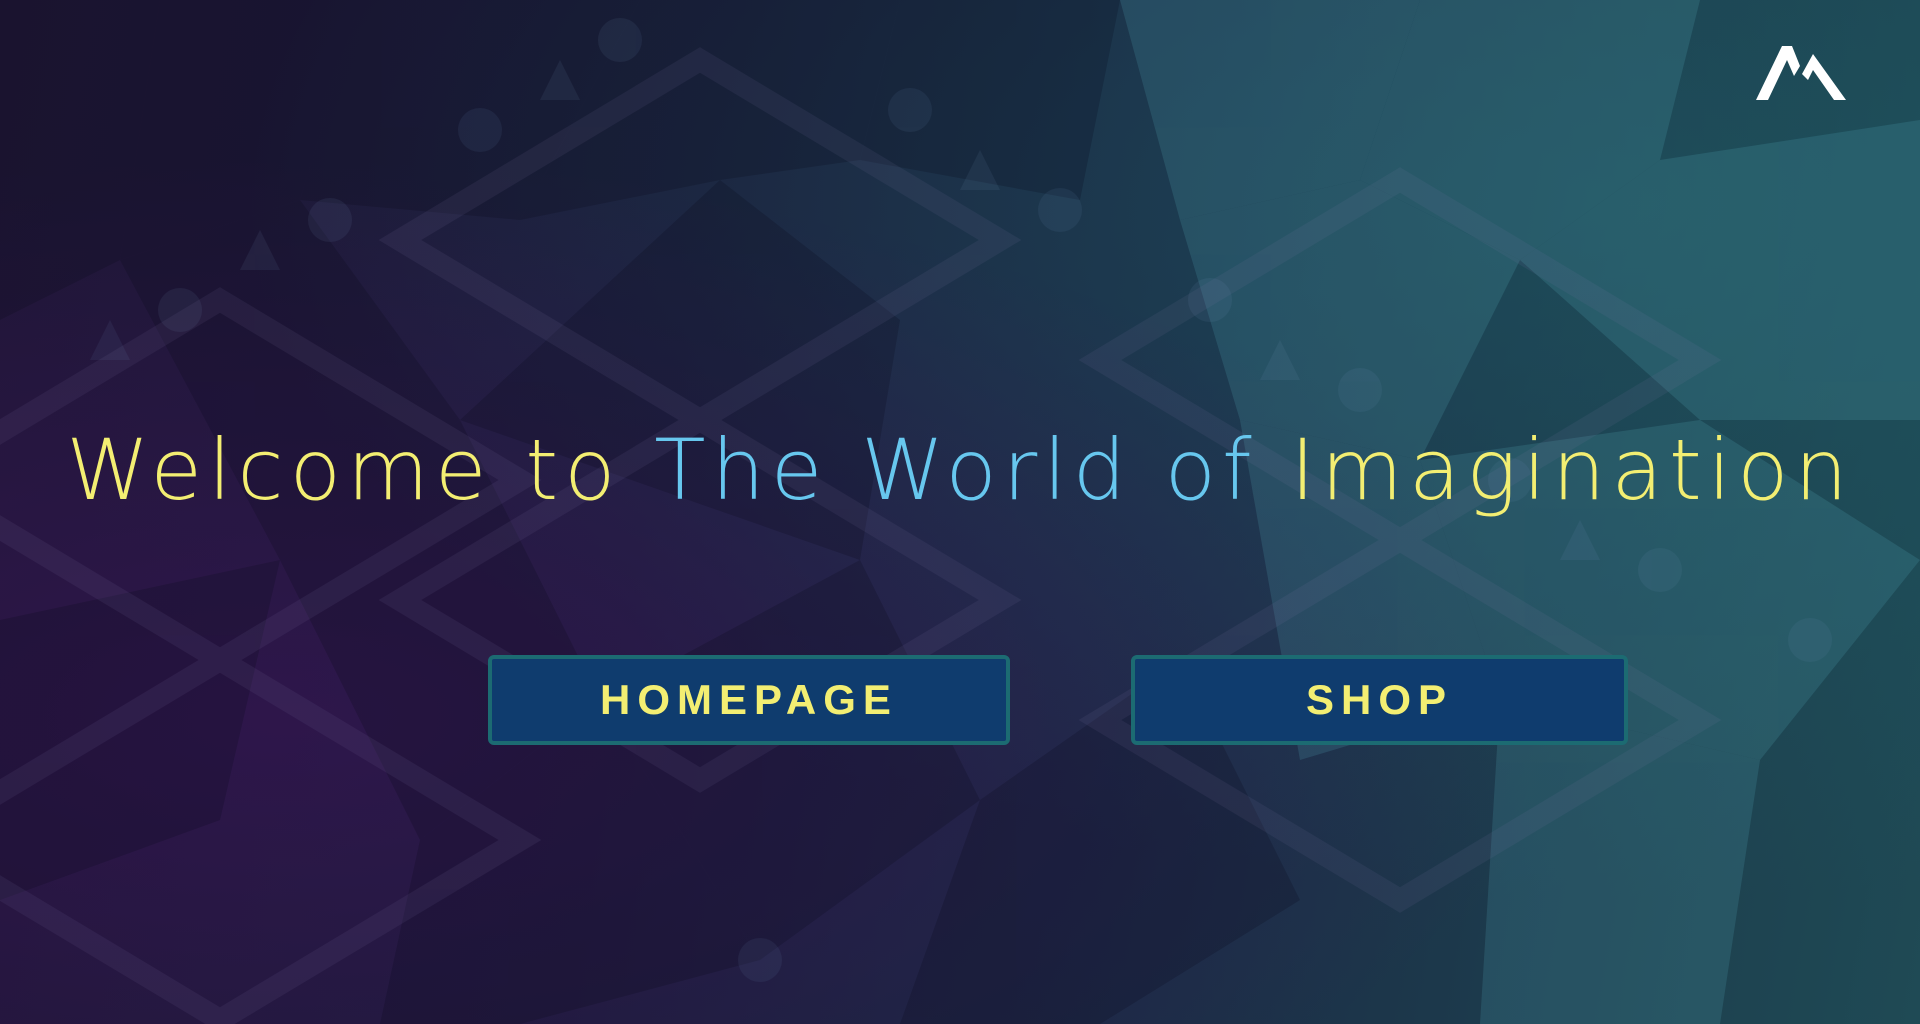  I want to click on m-logo-icon, so click(1801, 74).